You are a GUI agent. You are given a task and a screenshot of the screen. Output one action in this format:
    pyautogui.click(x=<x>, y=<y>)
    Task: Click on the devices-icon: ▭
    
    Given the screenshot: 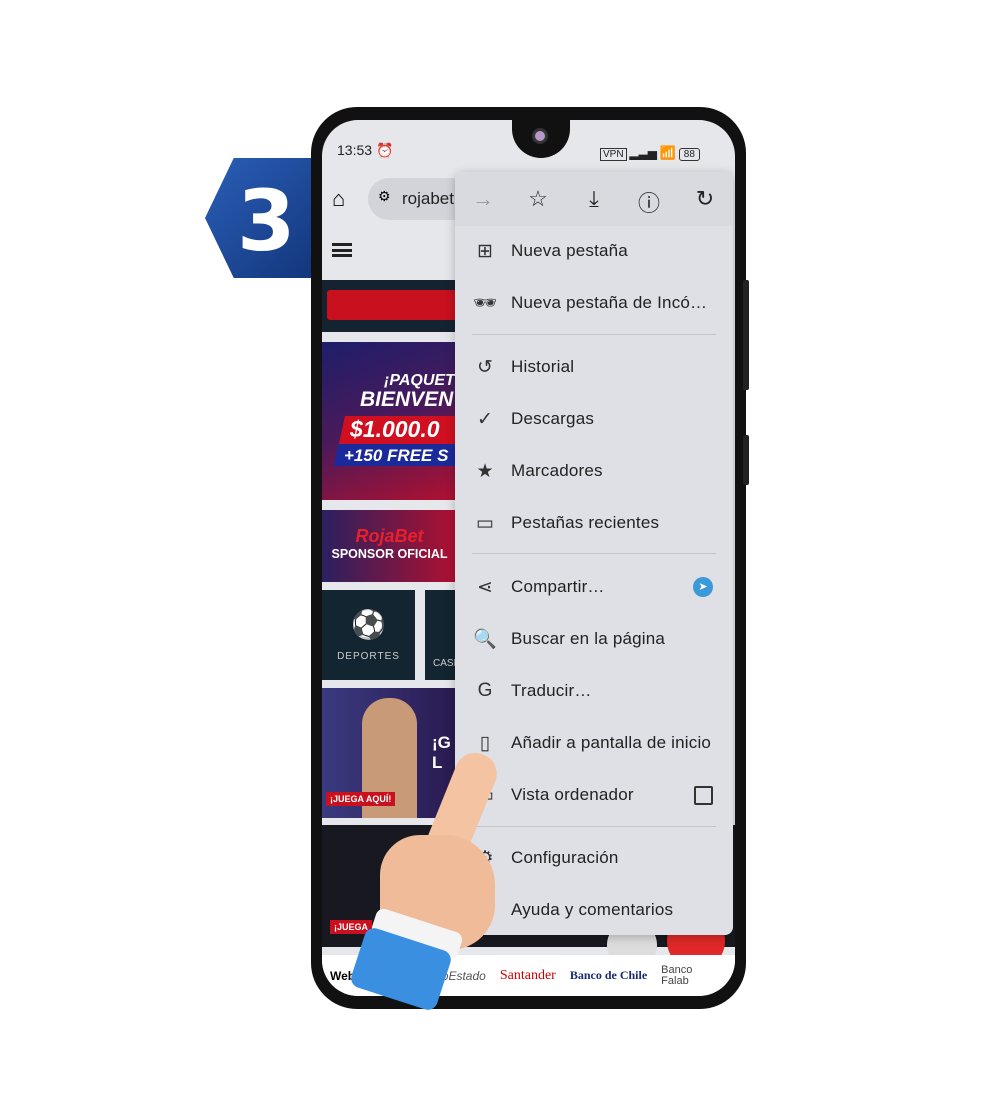 What is the action you would take?
    pyautogui.click(x=485, y=523)
    